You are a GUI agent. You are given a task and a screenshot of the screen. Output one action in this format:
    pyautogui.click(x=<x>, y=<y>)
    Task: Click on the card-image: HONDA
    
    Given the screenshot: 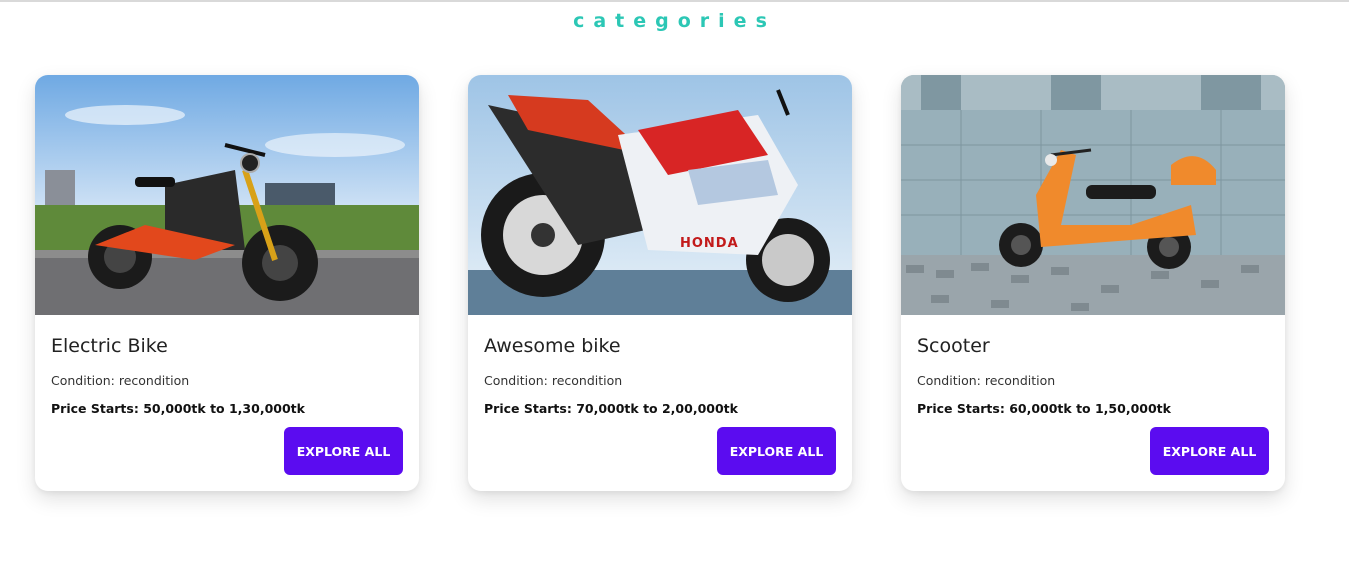 What is the action you would take?
    pyautogui.click(x=660, y=195)
    